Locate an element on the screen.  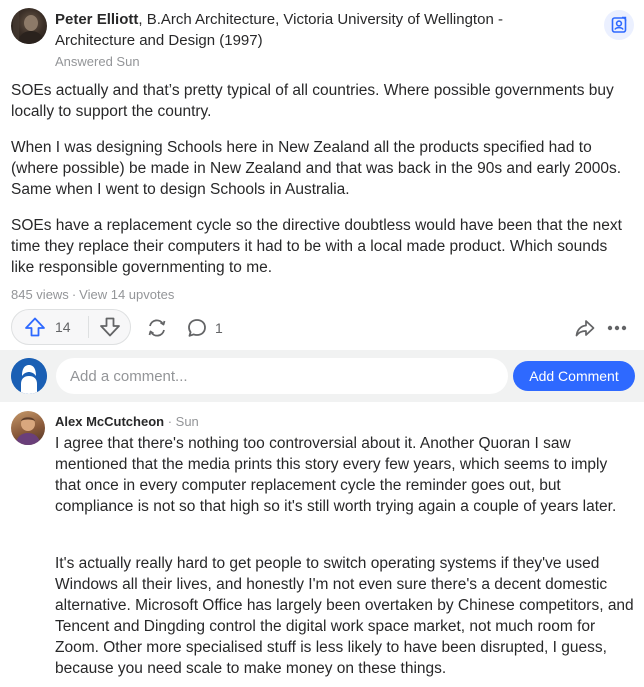
forward-arrow-icon is located at coordinates (585, 328).